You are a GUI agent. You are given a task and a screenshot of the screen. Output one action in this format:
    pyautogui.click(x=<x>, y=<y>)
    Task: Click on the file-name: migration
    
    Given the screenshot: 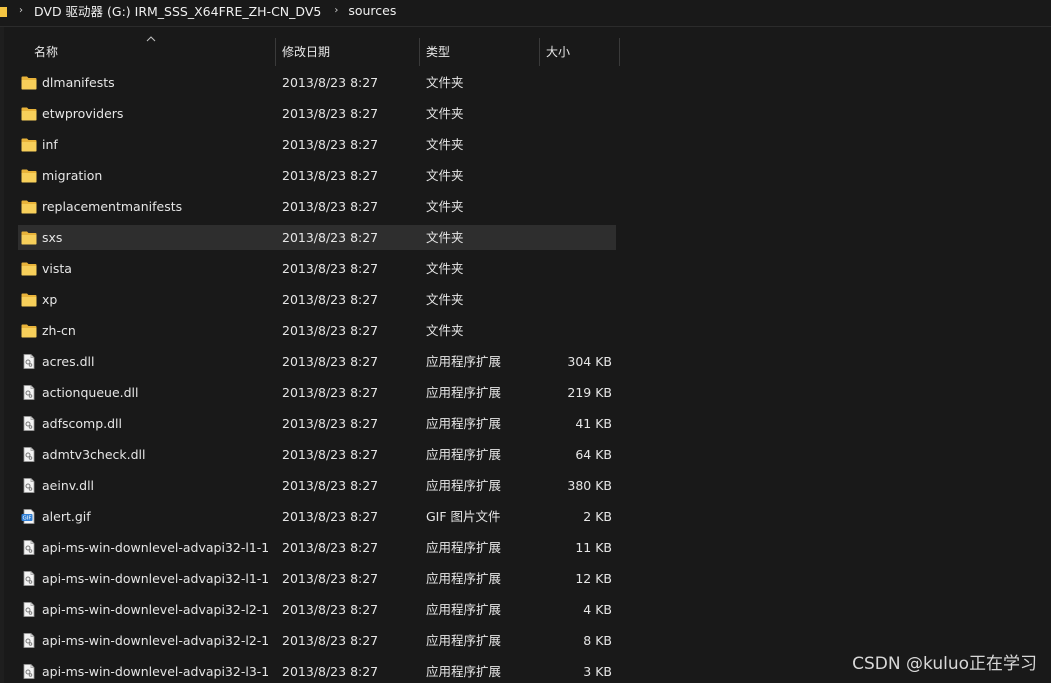 What is the action you would take?
    pyautogui.click(x=72, y=175)
    